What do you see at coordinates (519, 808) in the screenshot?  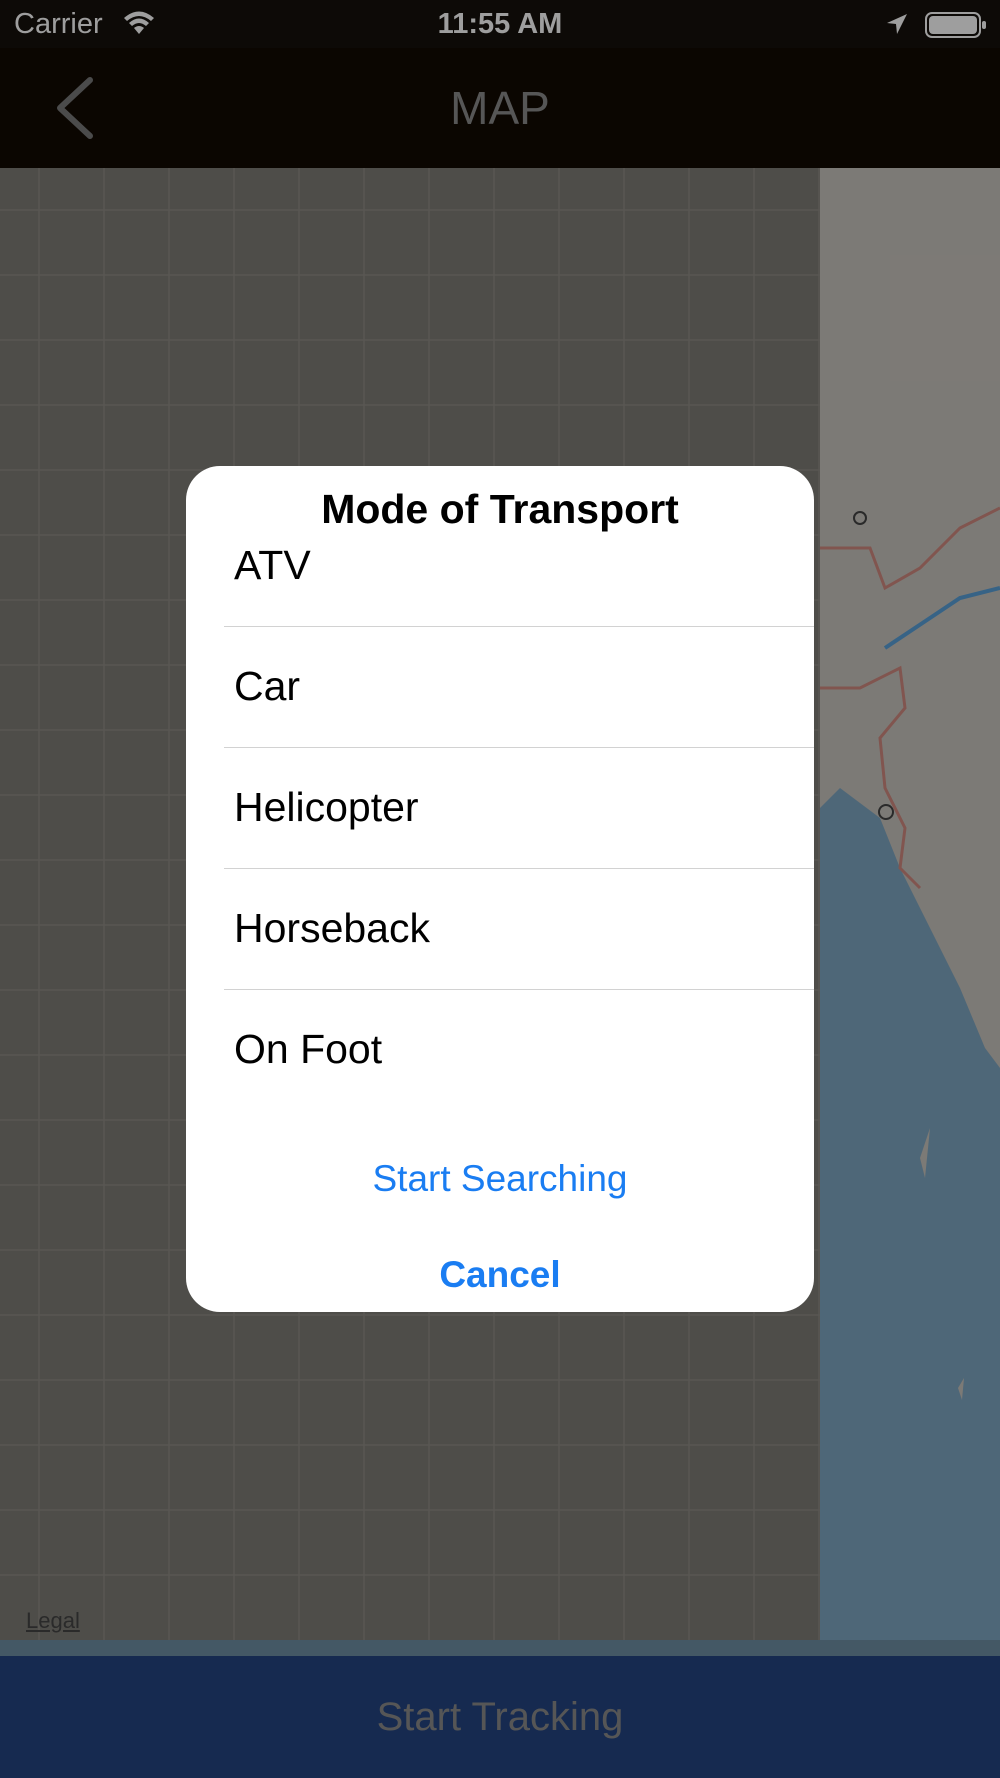 I see `option-helicopter: Helicopter` at bounding box center [519, 808].